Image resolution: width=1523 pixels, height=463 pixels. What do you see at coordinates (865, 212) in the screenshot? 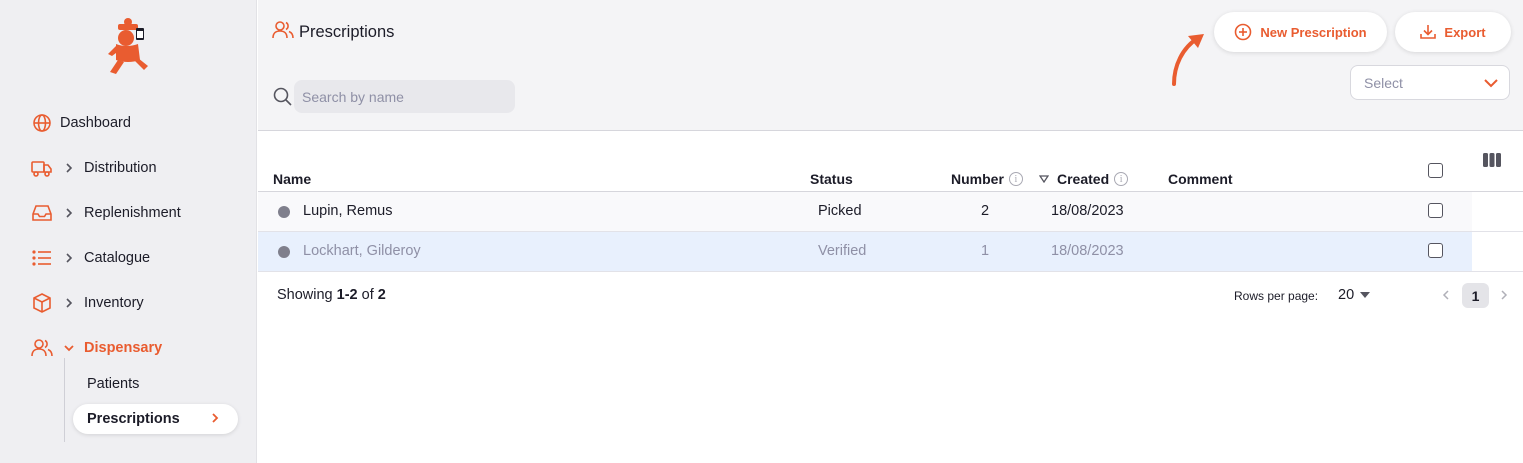
I see `table-row: Lupin, Remus Picked 2 18/08/2023` at bounding box center [865, 212].